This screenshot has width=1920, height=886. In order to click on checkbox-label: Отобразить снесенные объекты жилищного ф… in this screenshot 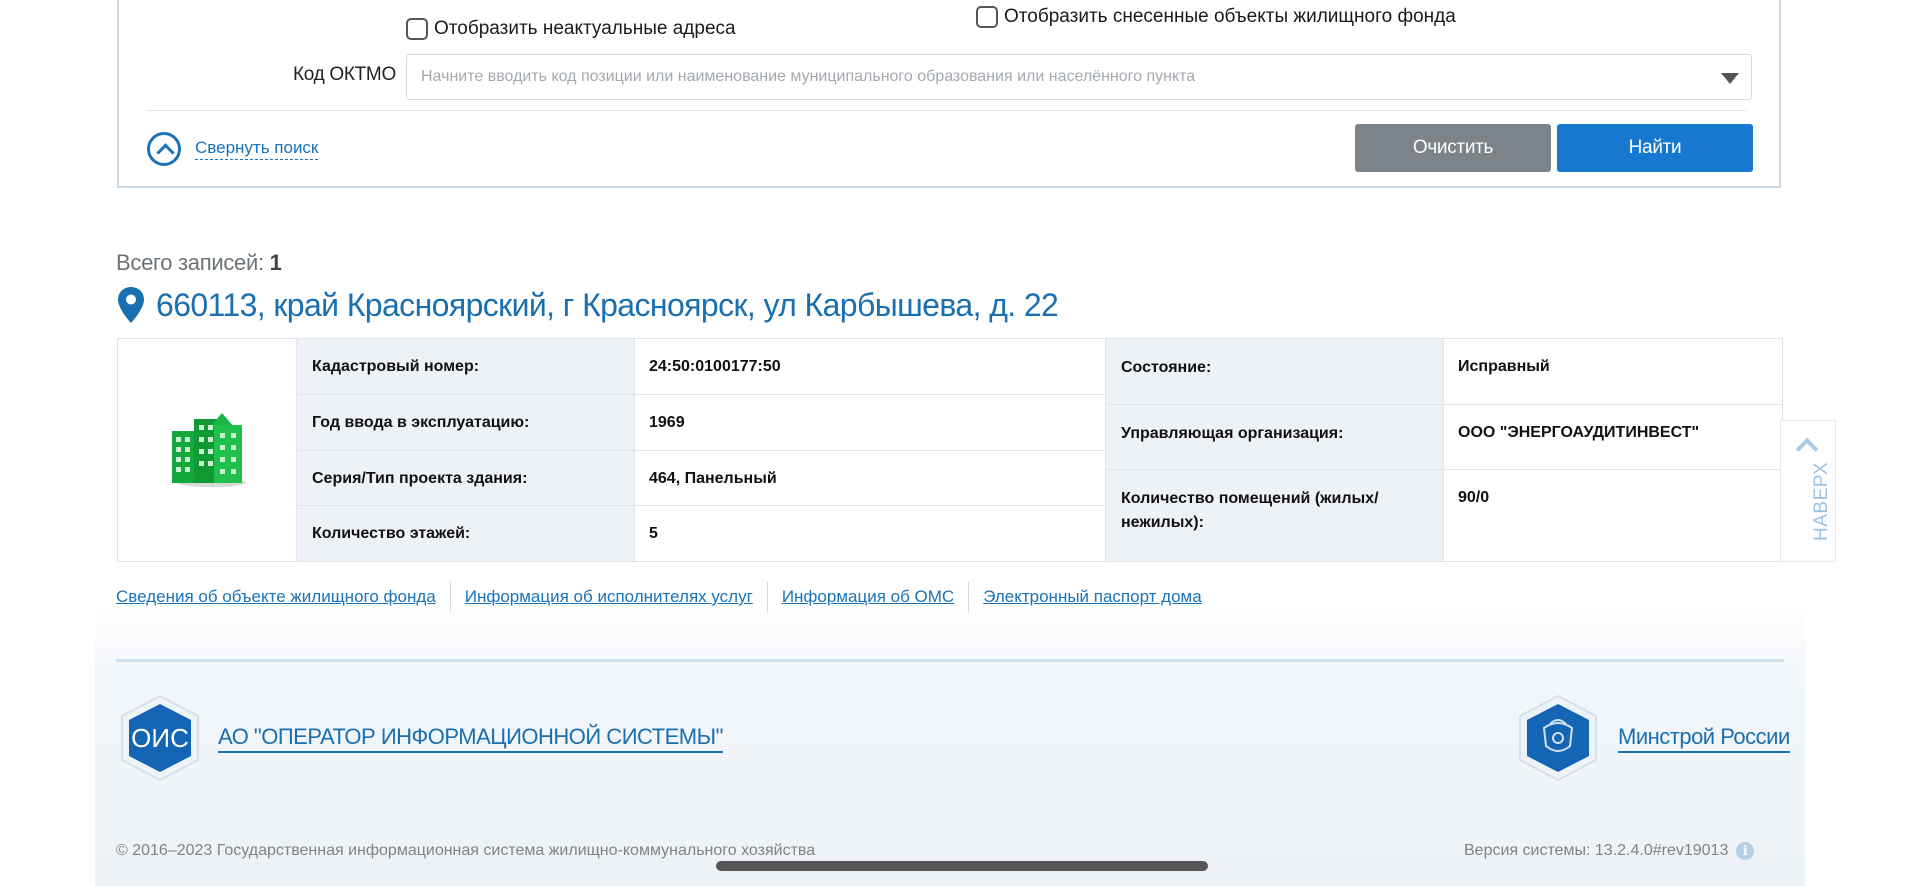, I will do `click(1230, 16)`.